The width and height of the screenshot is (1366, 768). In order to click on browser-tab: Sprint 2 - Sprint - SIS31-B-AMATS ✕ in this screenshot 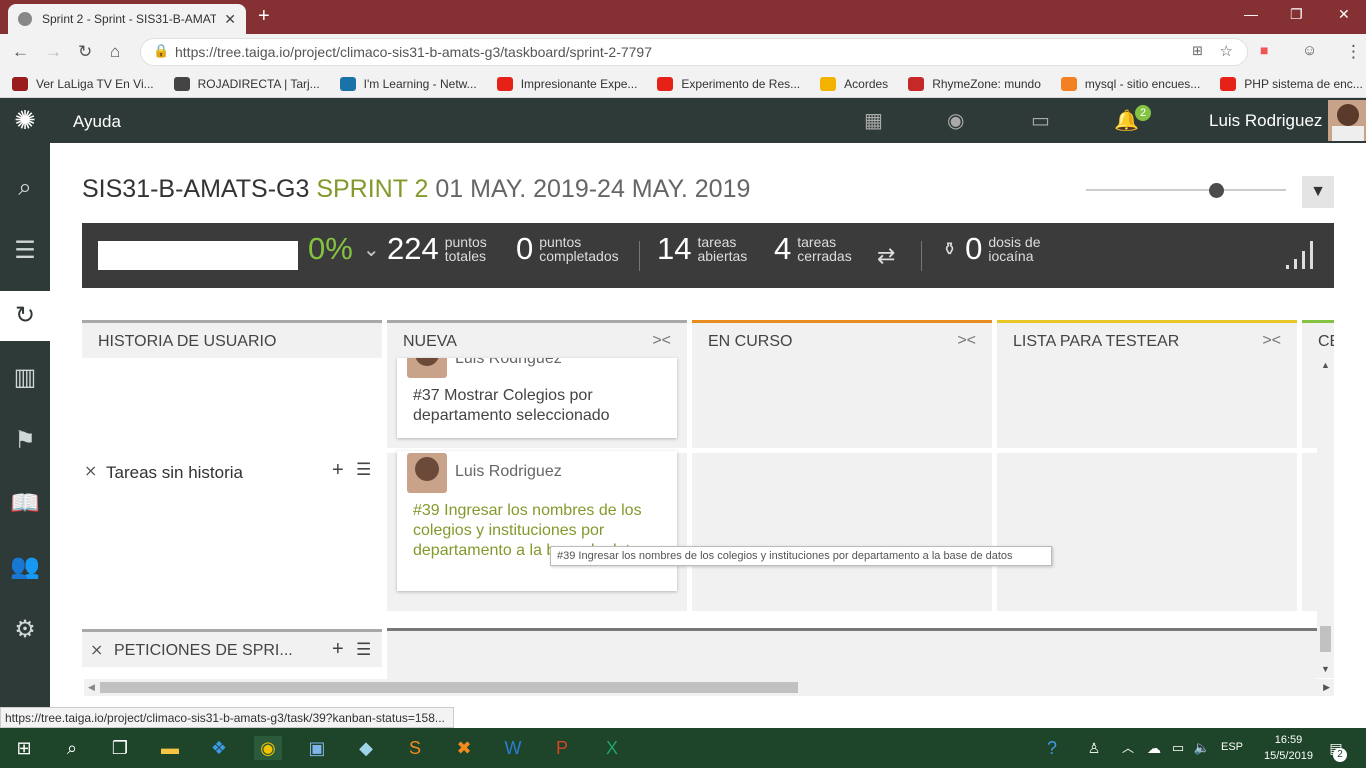, I will do `click(127, 19)`.